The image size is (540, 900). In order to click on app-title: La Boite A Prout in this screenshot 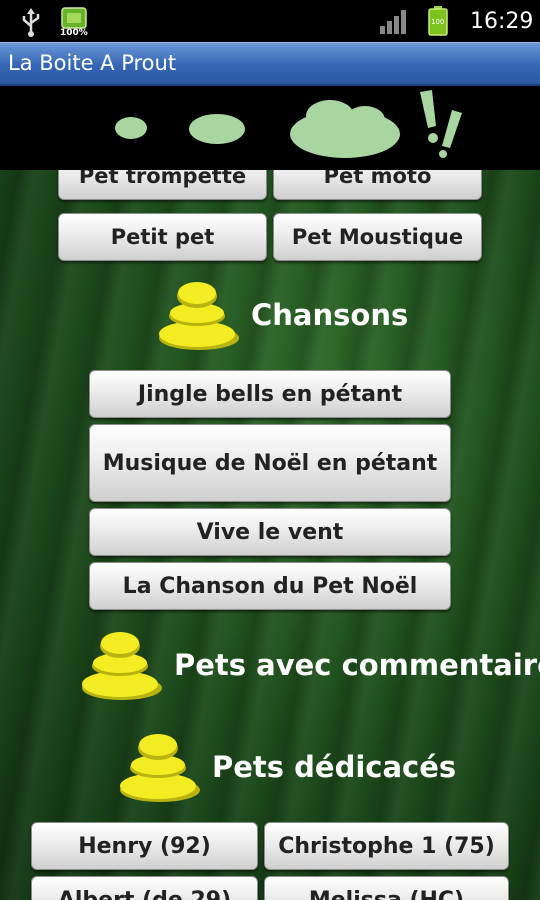, I will do `click(92, 63)`.